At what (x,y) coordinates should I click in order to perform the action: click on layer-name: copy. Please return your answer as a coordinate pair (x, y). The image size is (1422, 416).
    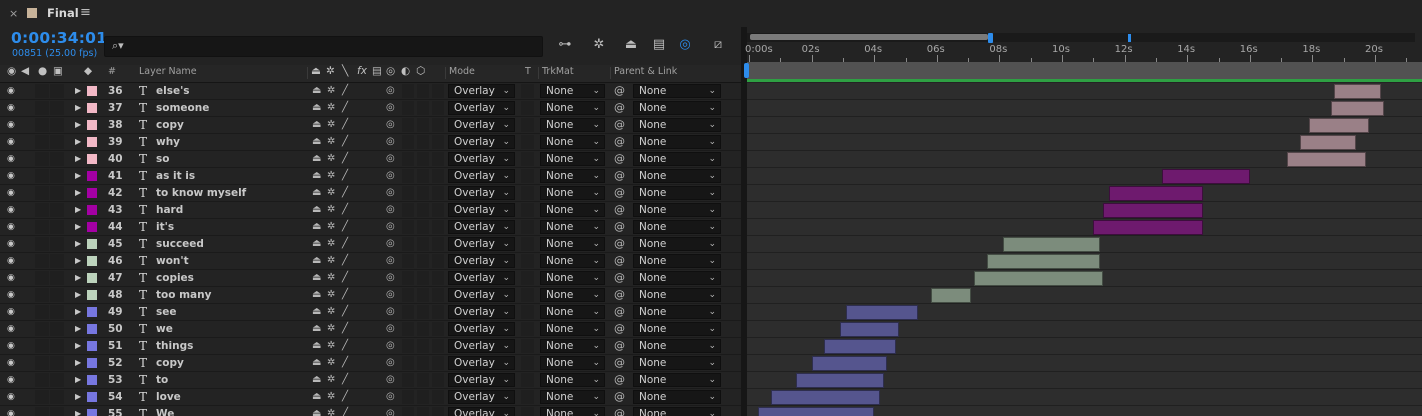
    Looking at the image, I should click on (170, 125).